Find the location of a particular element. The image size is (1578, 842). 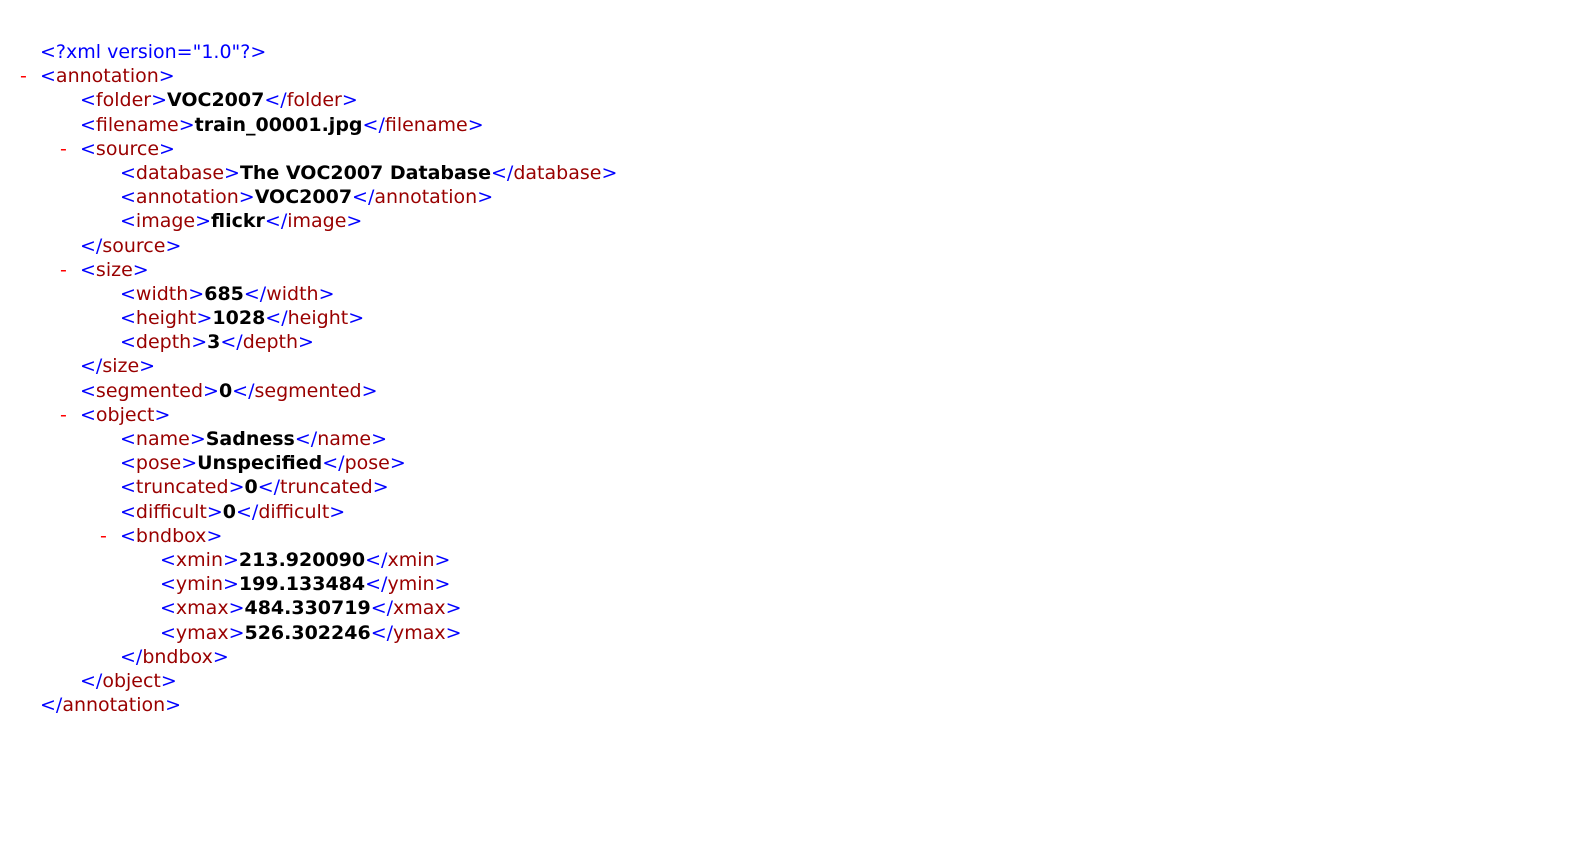

xml-node: <ymin>199.133484</ymin> is located at coordinates (305, 584).